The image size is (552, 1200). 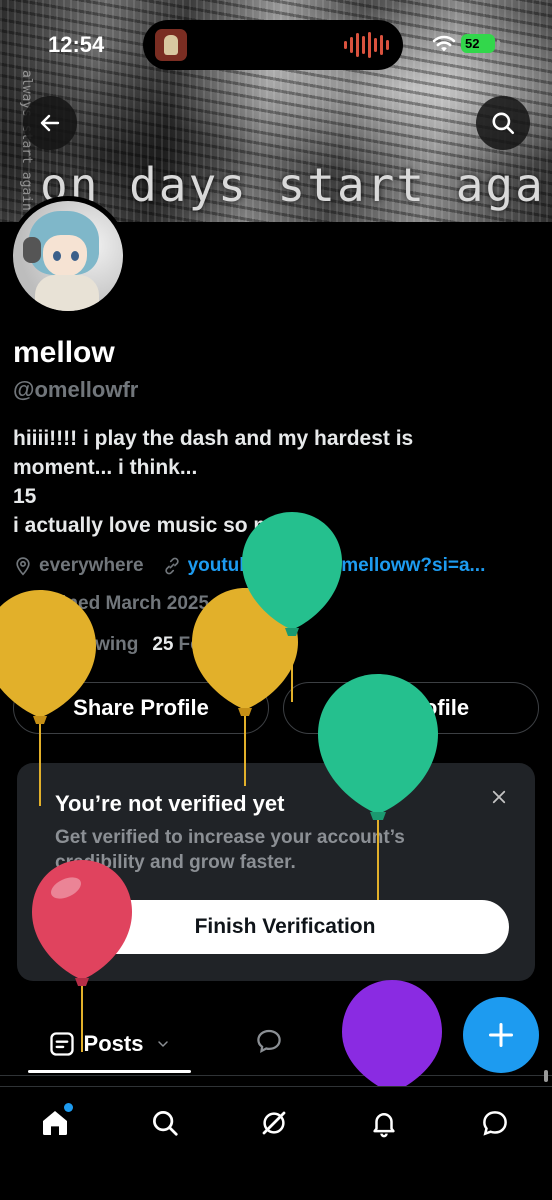 I want to click on tab-posts: Posts, so click(x=109, y=1044).